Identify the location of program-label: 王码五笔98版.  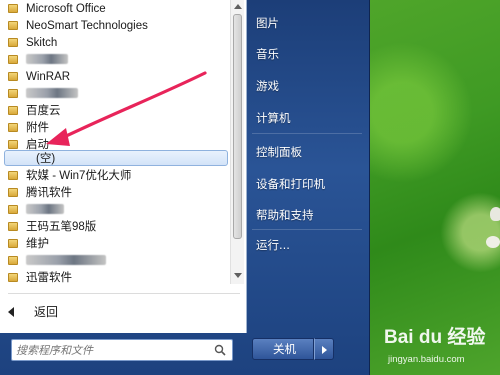
(61, 227).